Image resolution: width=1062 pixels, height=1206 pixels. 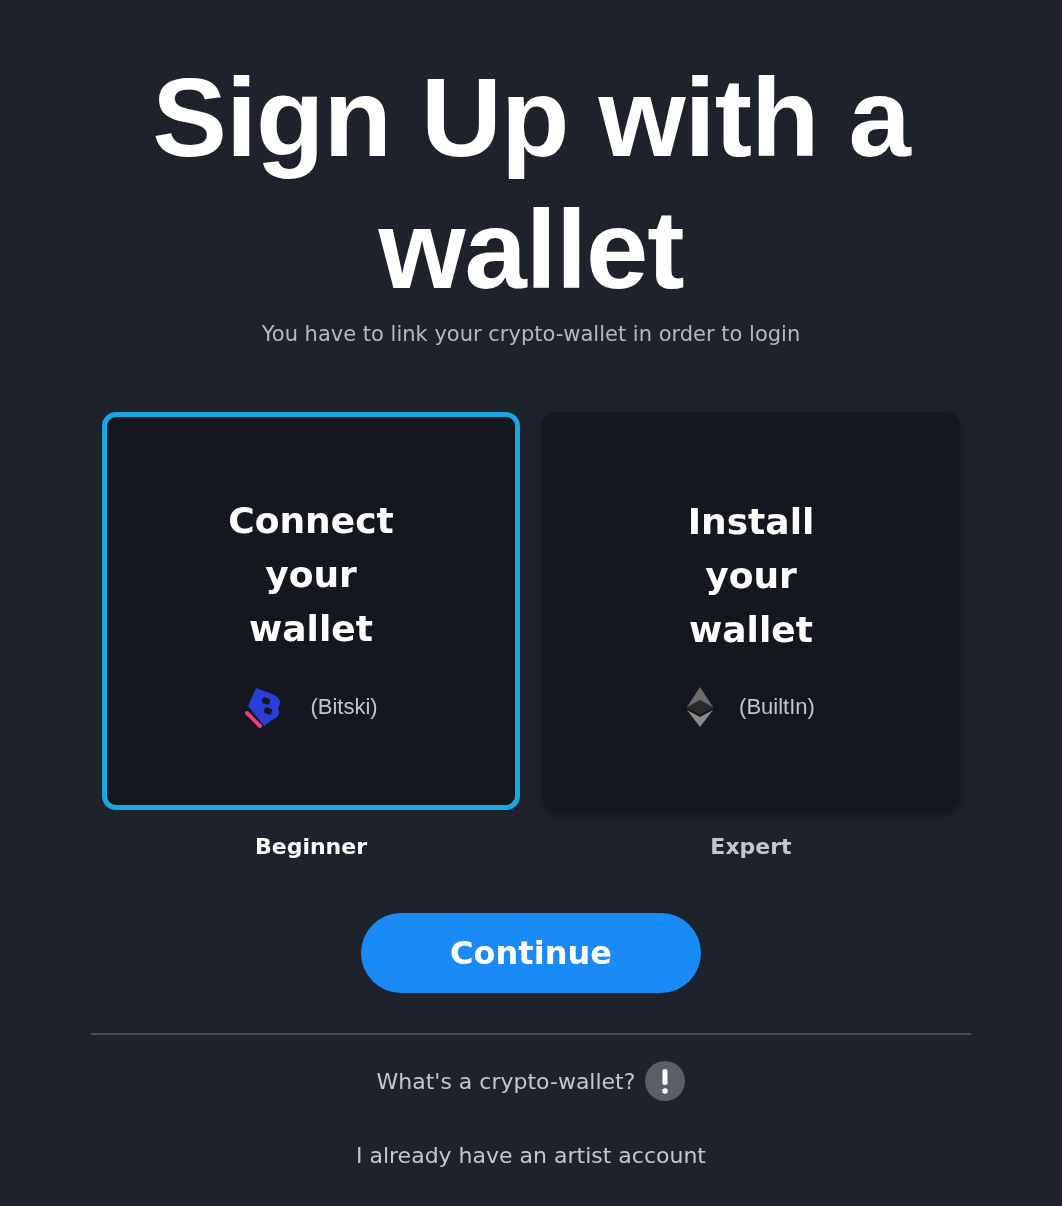 I want to click on option-title: Connect your wallet, so click(x=311, y=575).